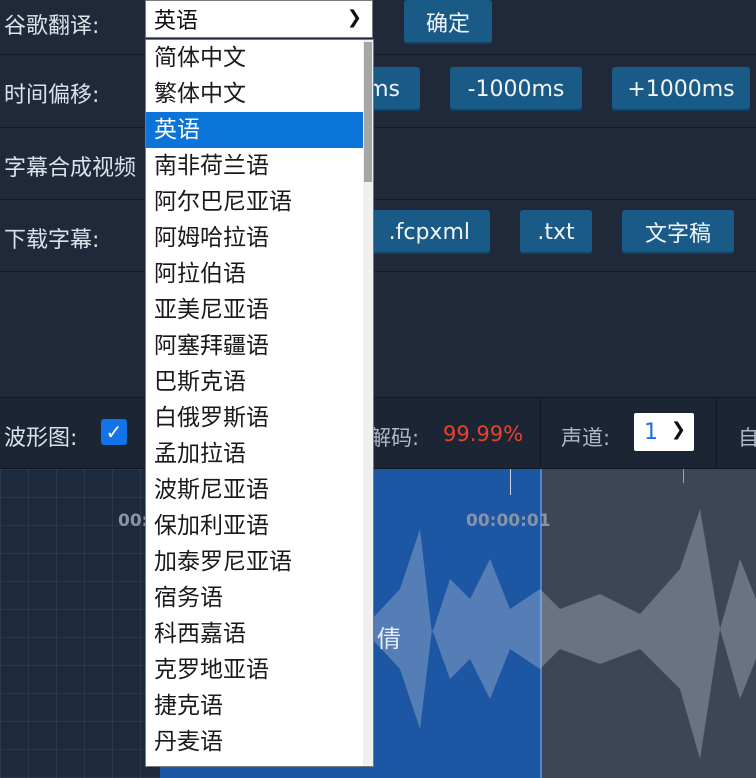 Image resolution: width=756 pixels, height=778 pixels. I want to click on compose-label: 字幕合成视频, so click(70, 168).